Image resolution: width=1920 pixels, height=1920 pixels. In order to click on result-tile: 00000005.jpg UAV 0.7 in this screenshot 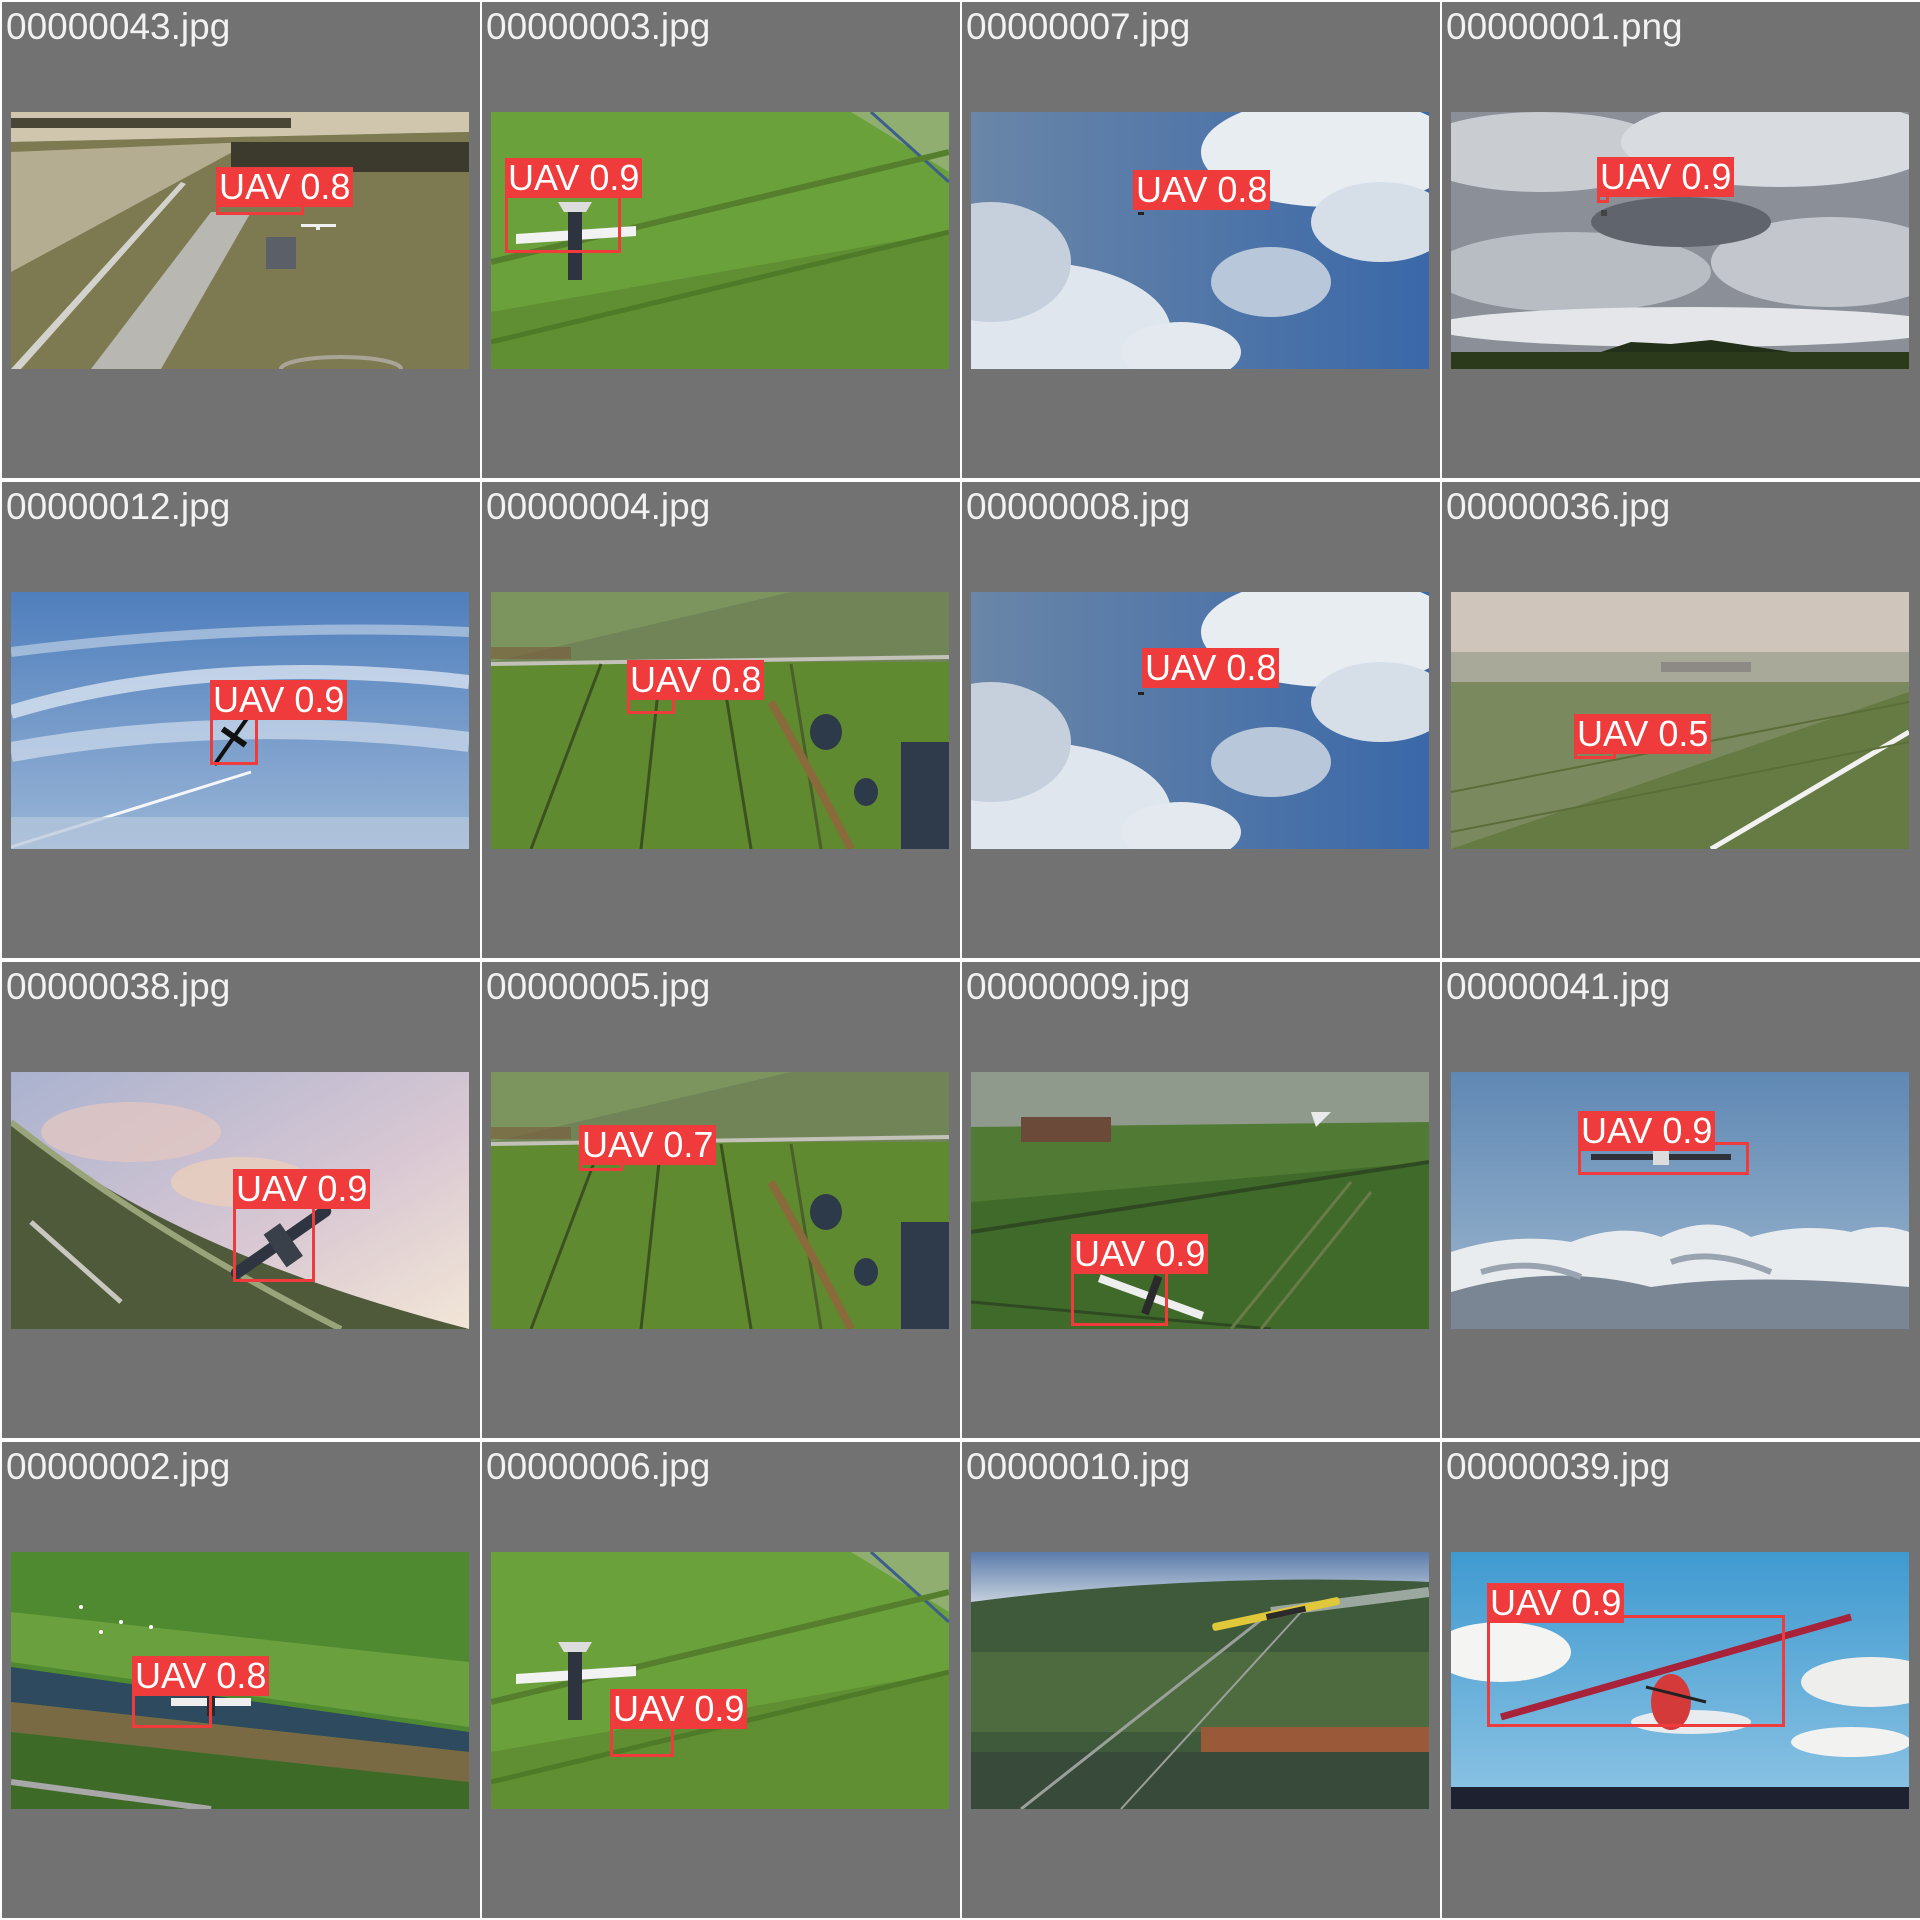, I will do `click(721, 1200)`.